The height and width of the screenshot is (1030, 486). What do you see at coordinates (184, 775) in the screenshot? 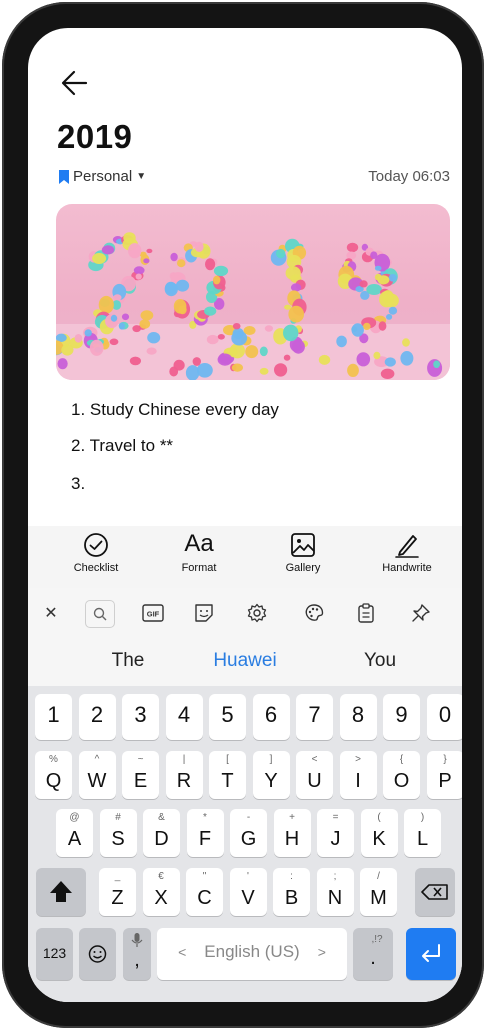
I see `letter-key: | R` at bounding box center [184, 775].